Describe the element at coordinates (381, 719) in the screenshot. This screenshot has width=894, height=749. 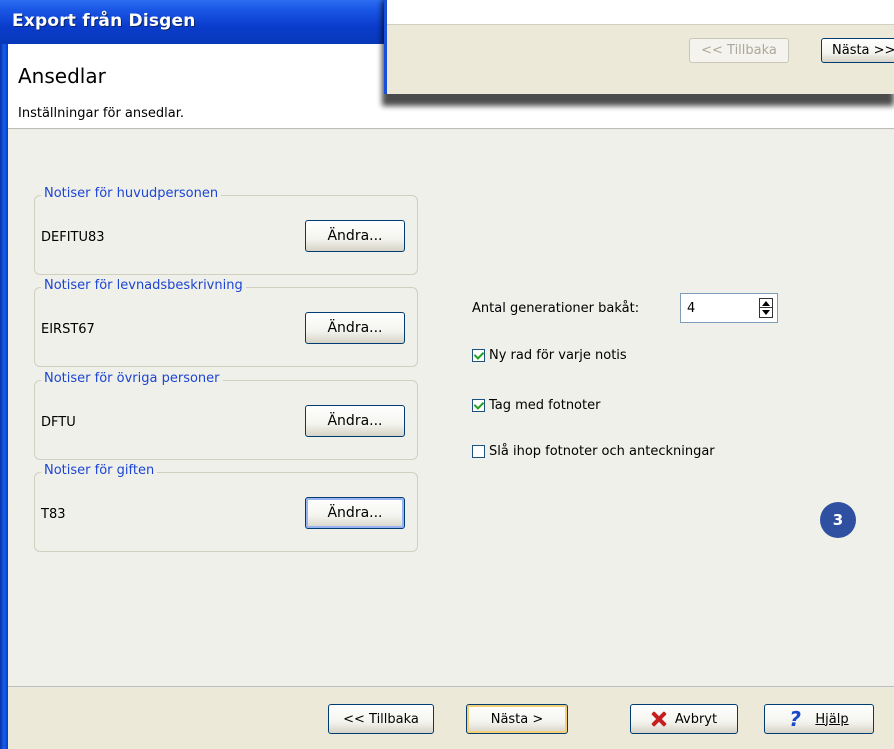
I see `back-button: << Tillbaka` at that location.